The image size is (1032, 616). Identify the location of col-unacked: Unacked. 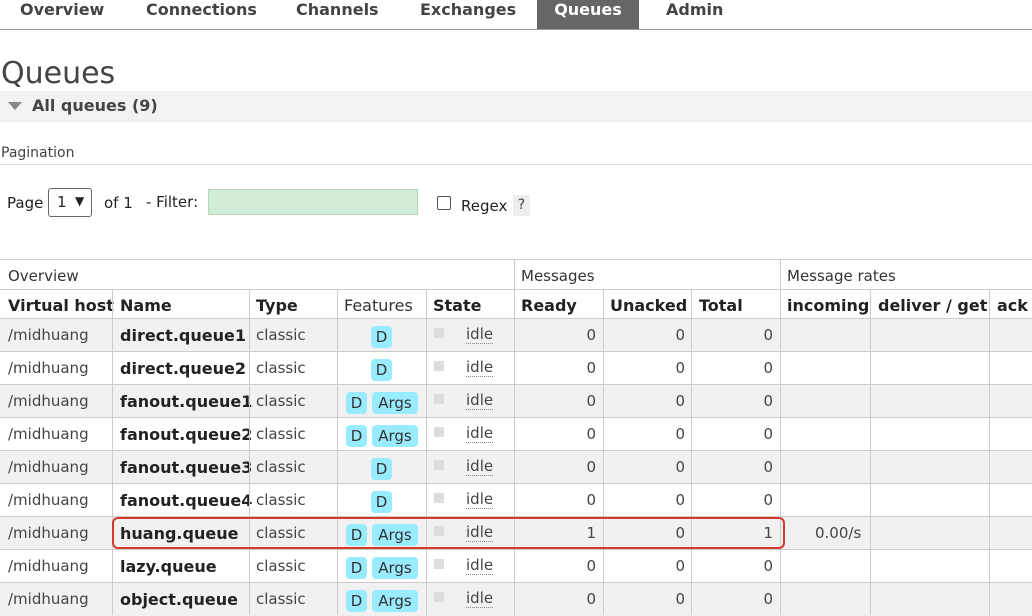
(648, 305).